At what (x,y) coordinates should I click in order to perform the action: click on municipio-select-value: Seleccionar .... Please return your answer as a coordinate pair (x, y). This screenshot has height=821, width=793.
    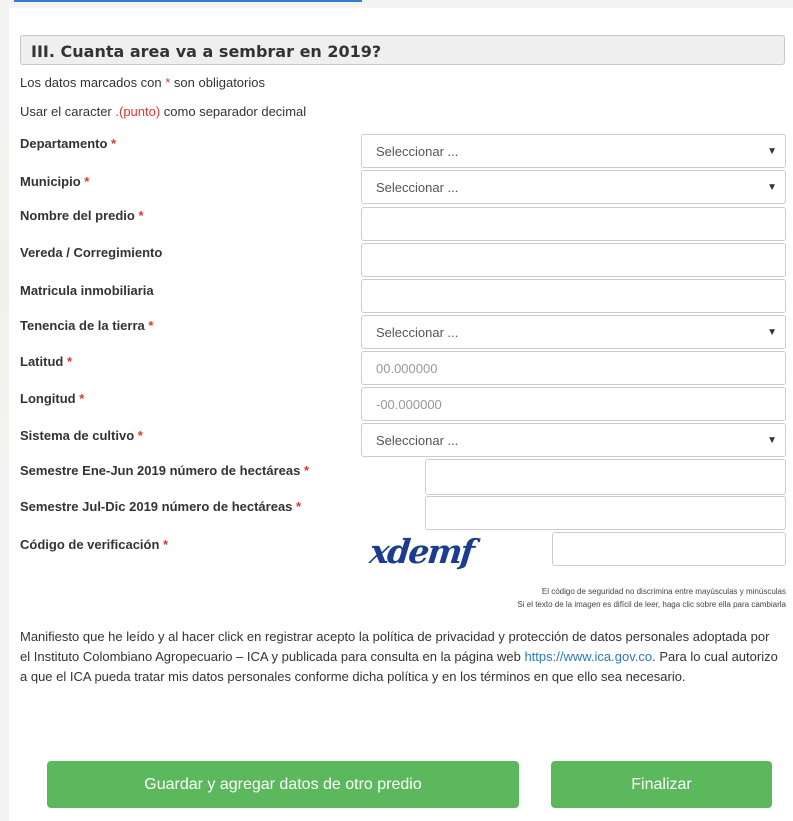
    Looking at the image, I should click on (417, 187).